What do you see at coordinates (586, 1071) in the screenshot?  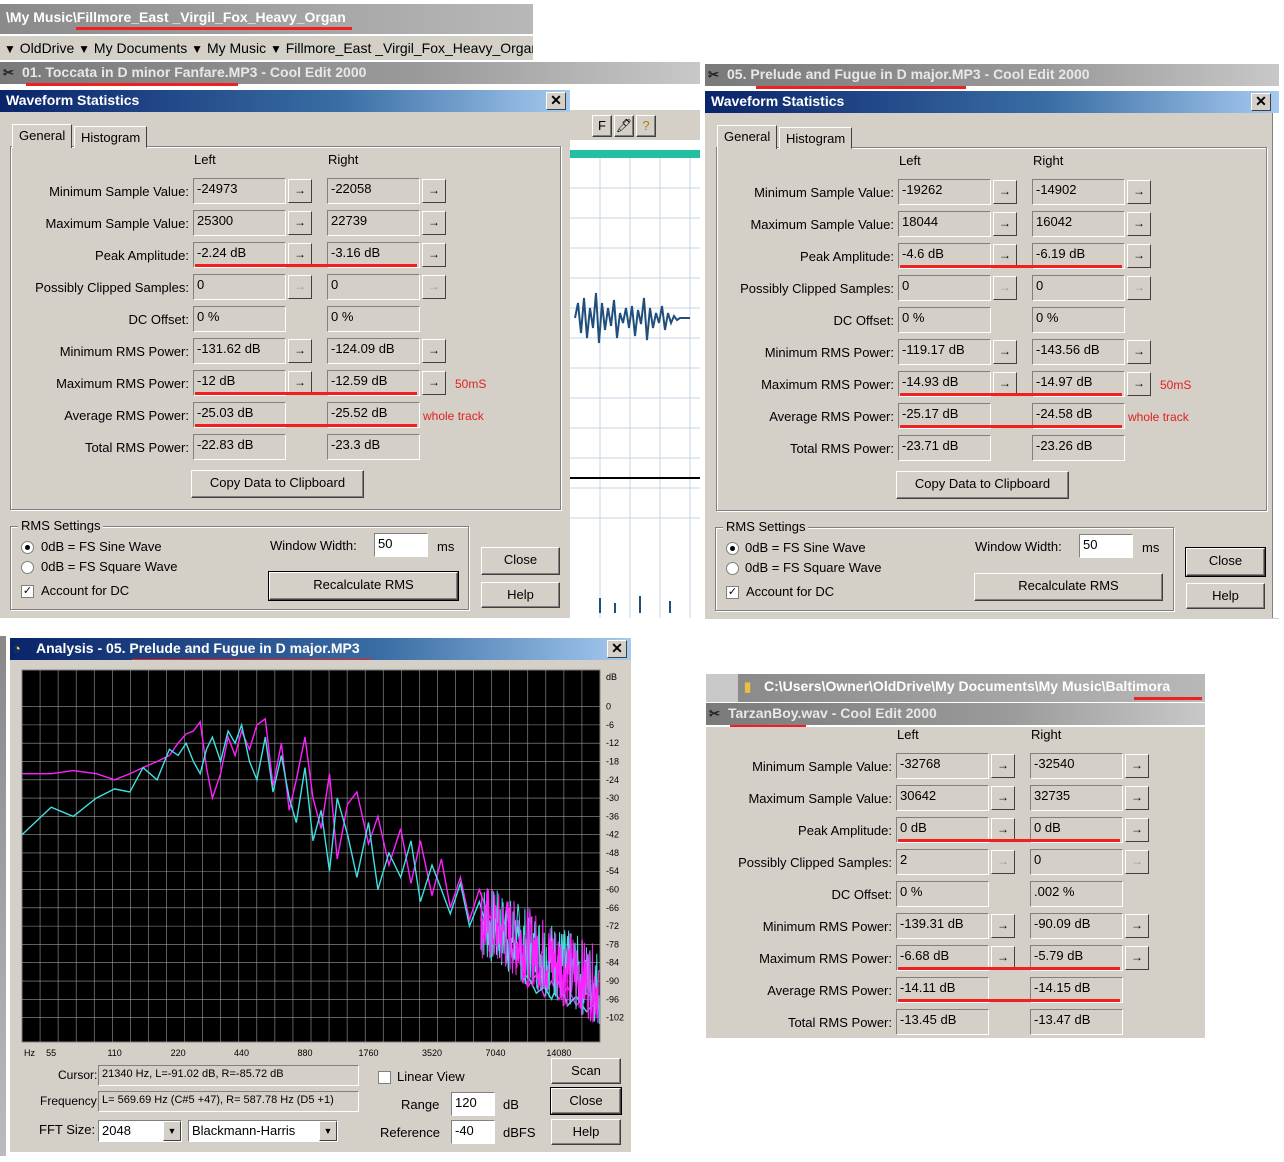 I see `scan-button: Scan` at bounding box center [586, 1071].